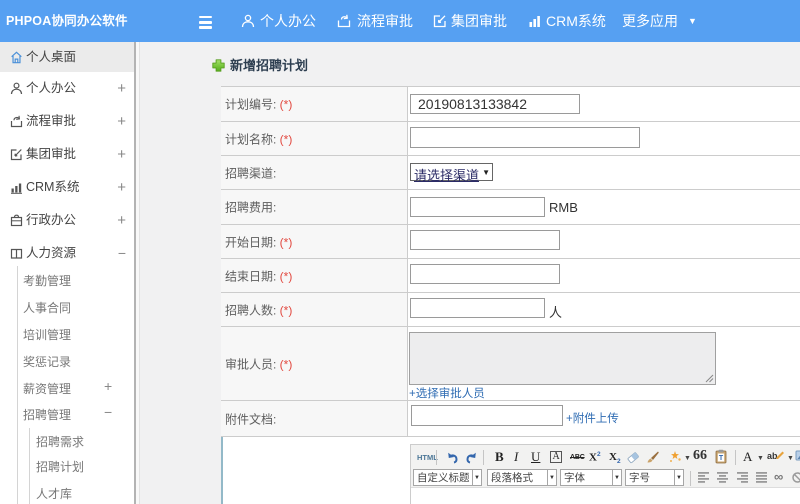 The image size is (800, 504). What do you see at coordinates (721, 458) in the screenshot?
I see `svg-text: T` at bounding box center [721, 458].